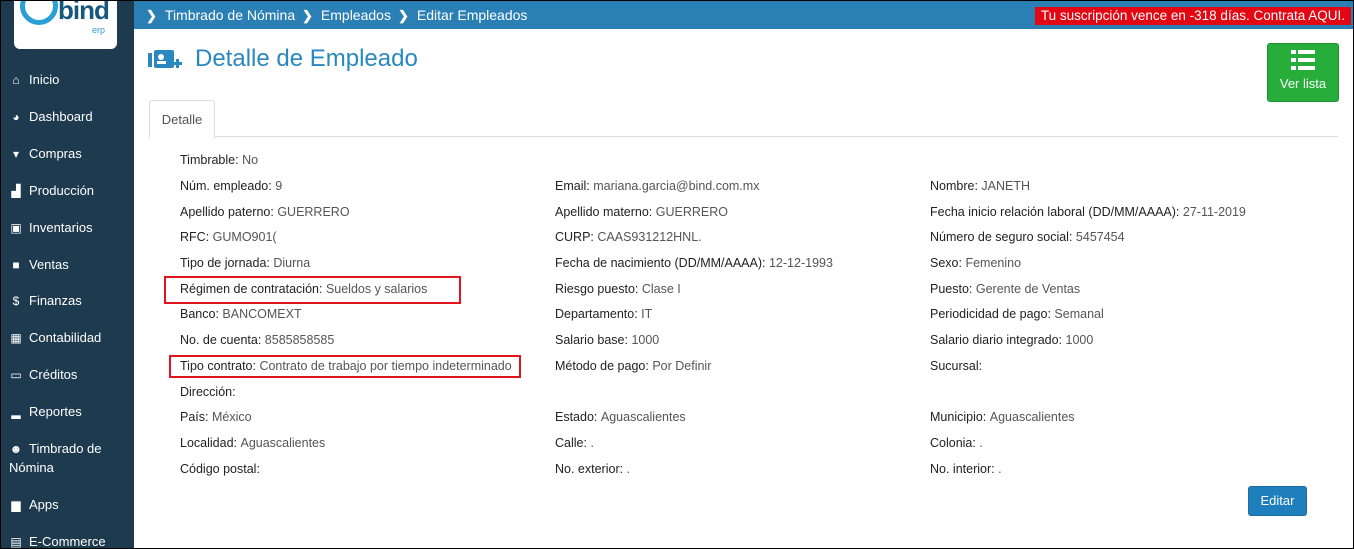 This screenshot has height=549, width=1354. Describe the element at coordinates (31, 467) in the screenshot. I see `sidebar-item-label-line2: Nómina` at that location.